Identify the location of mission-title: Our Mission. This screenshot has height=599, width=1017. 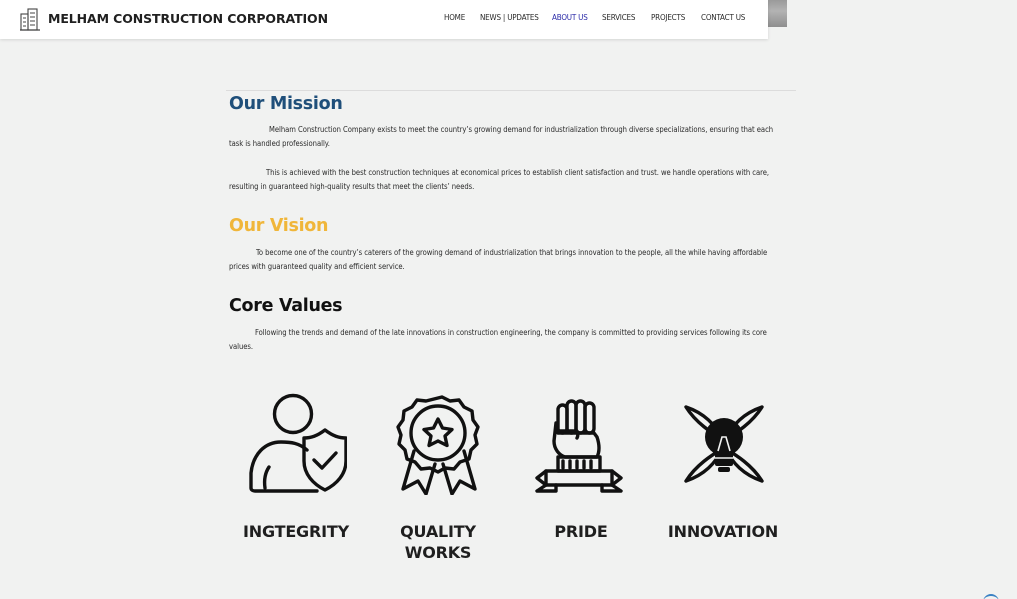
(286, 104).